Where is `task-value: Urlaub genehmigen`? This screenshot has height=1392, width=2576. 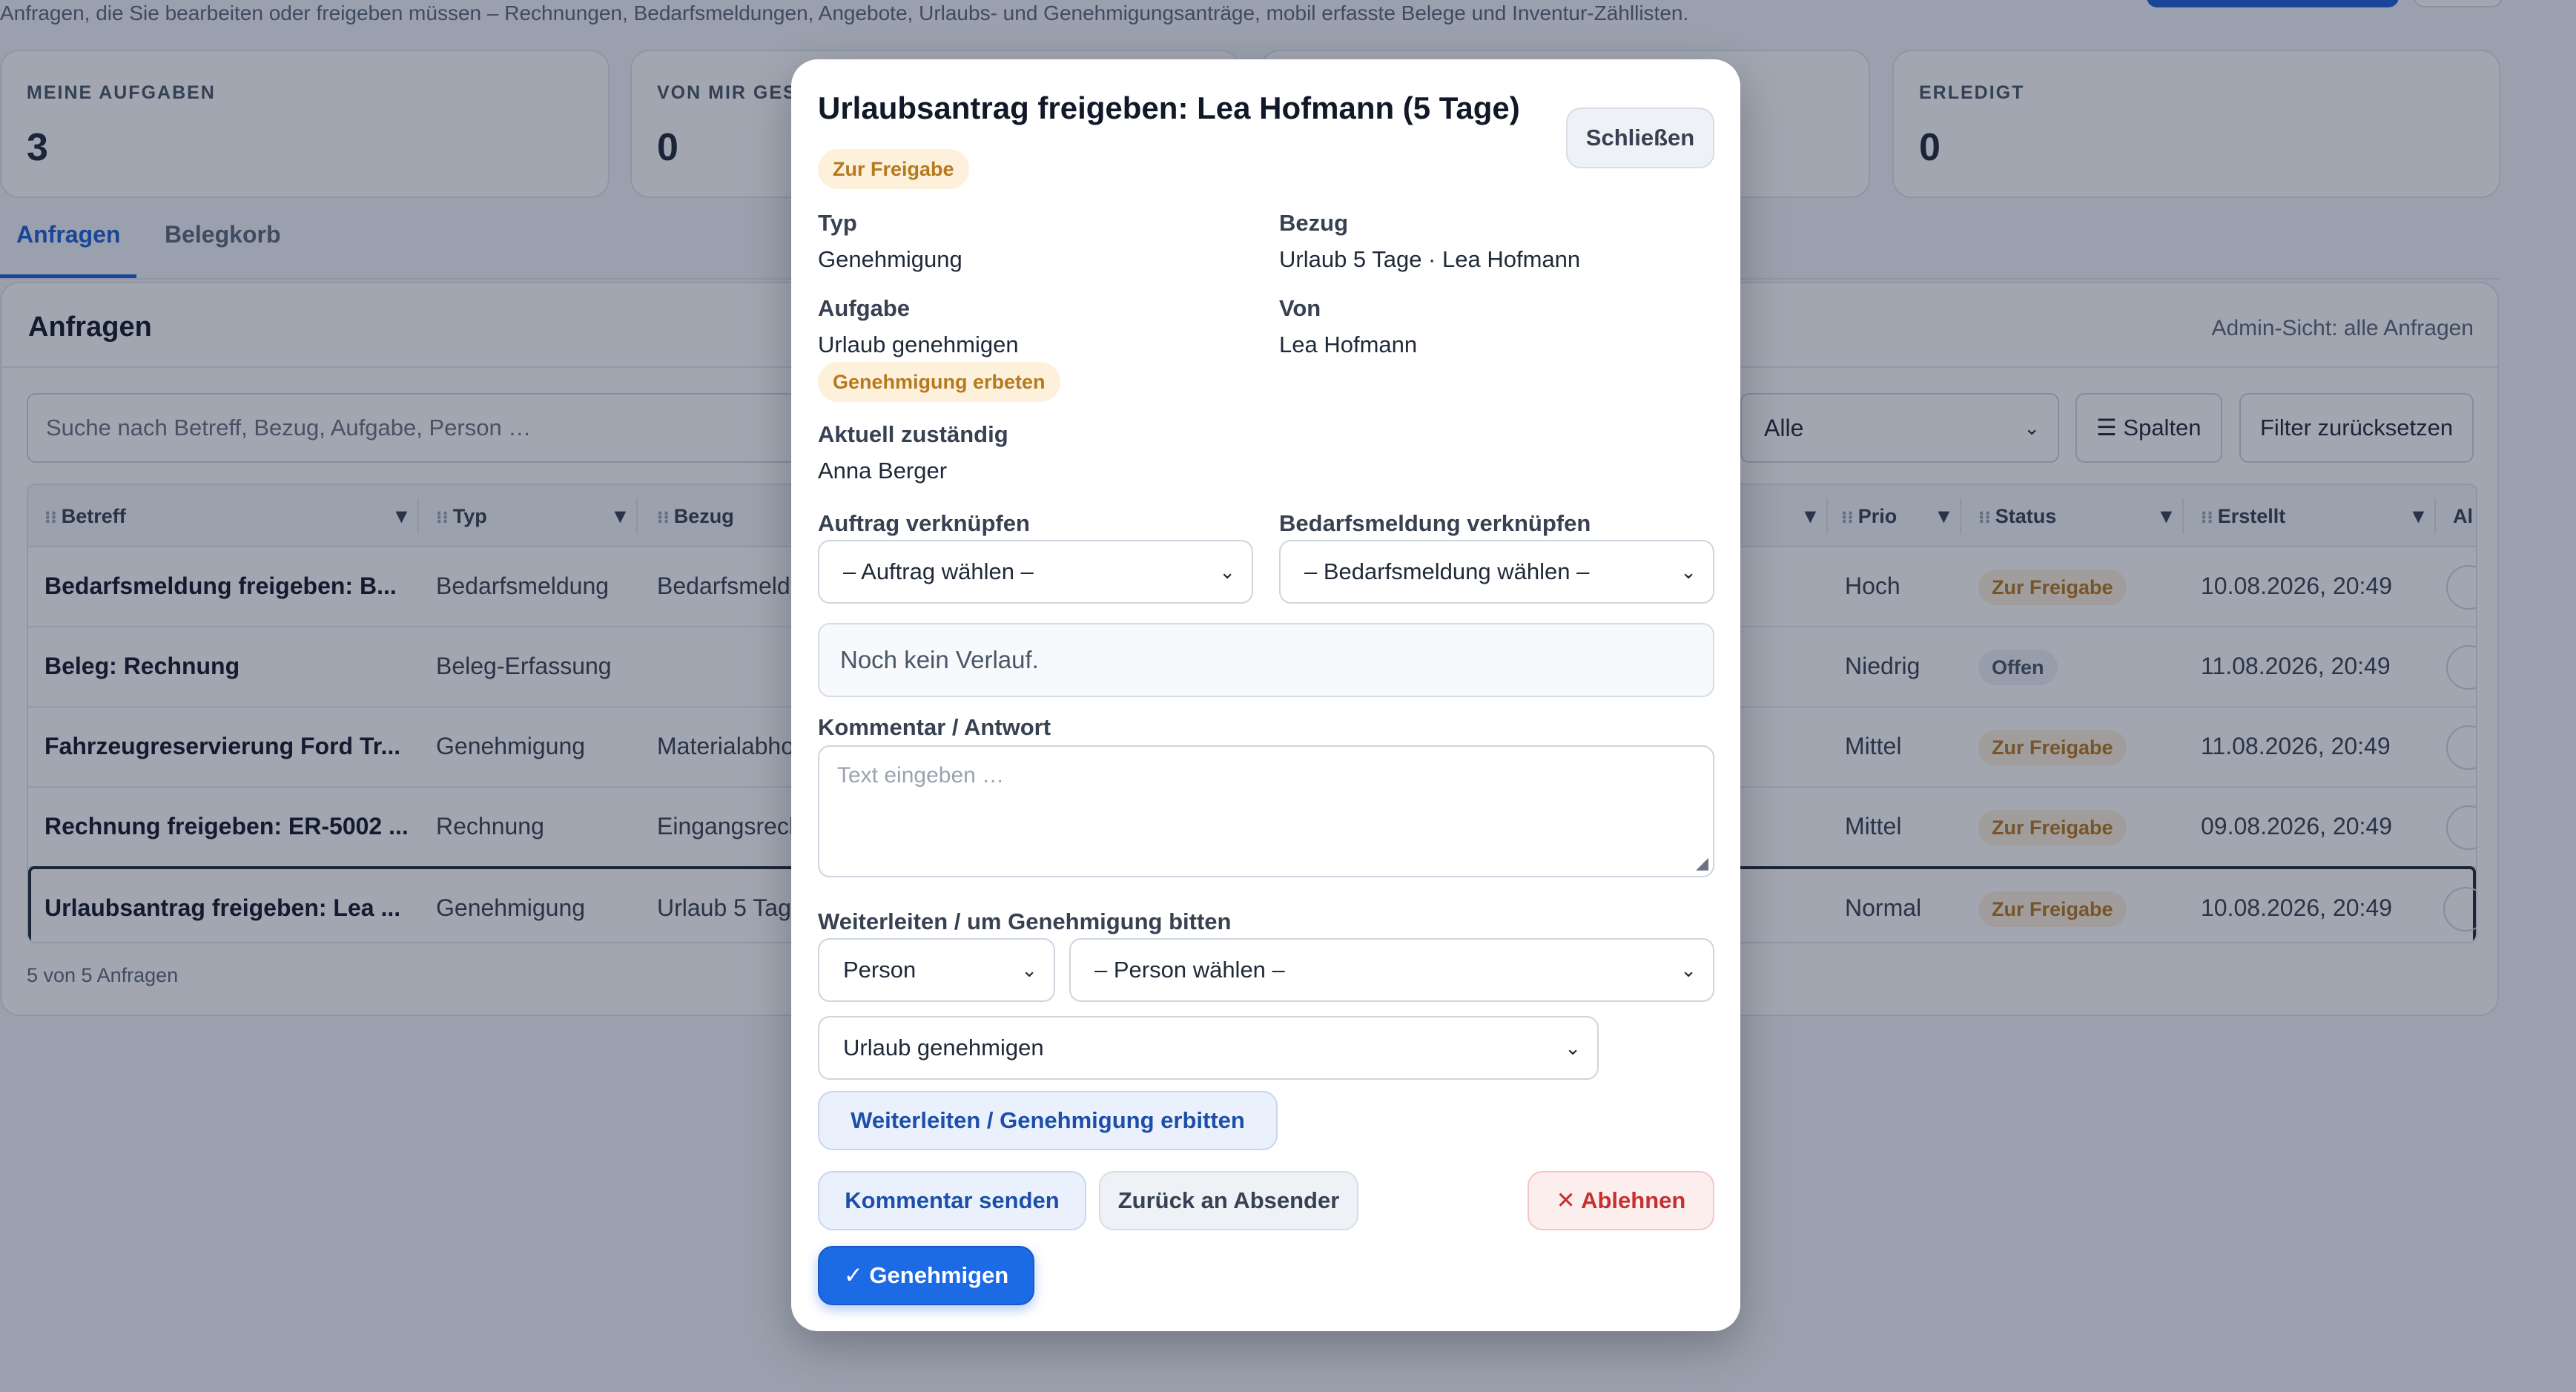 task-value: Urlaub genehmigen is located at coordinates (918, 344).